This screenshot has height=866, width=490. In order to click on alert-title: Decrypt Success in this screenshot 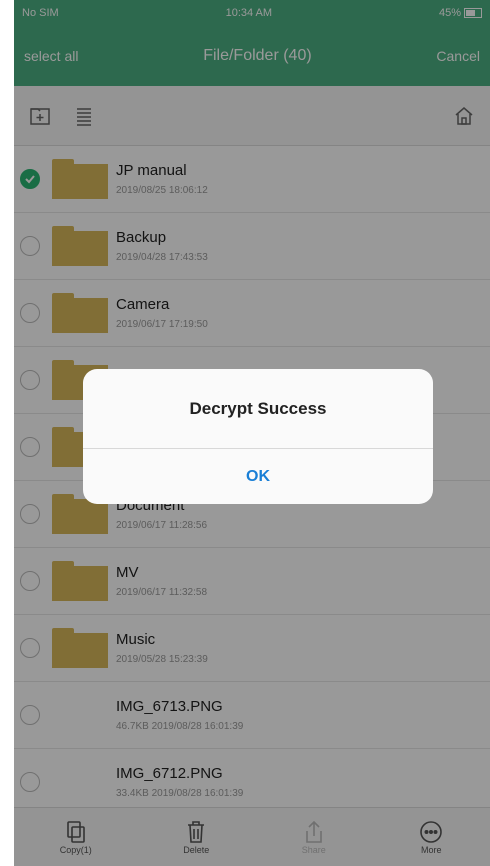, I will do `click(258, 409)`.